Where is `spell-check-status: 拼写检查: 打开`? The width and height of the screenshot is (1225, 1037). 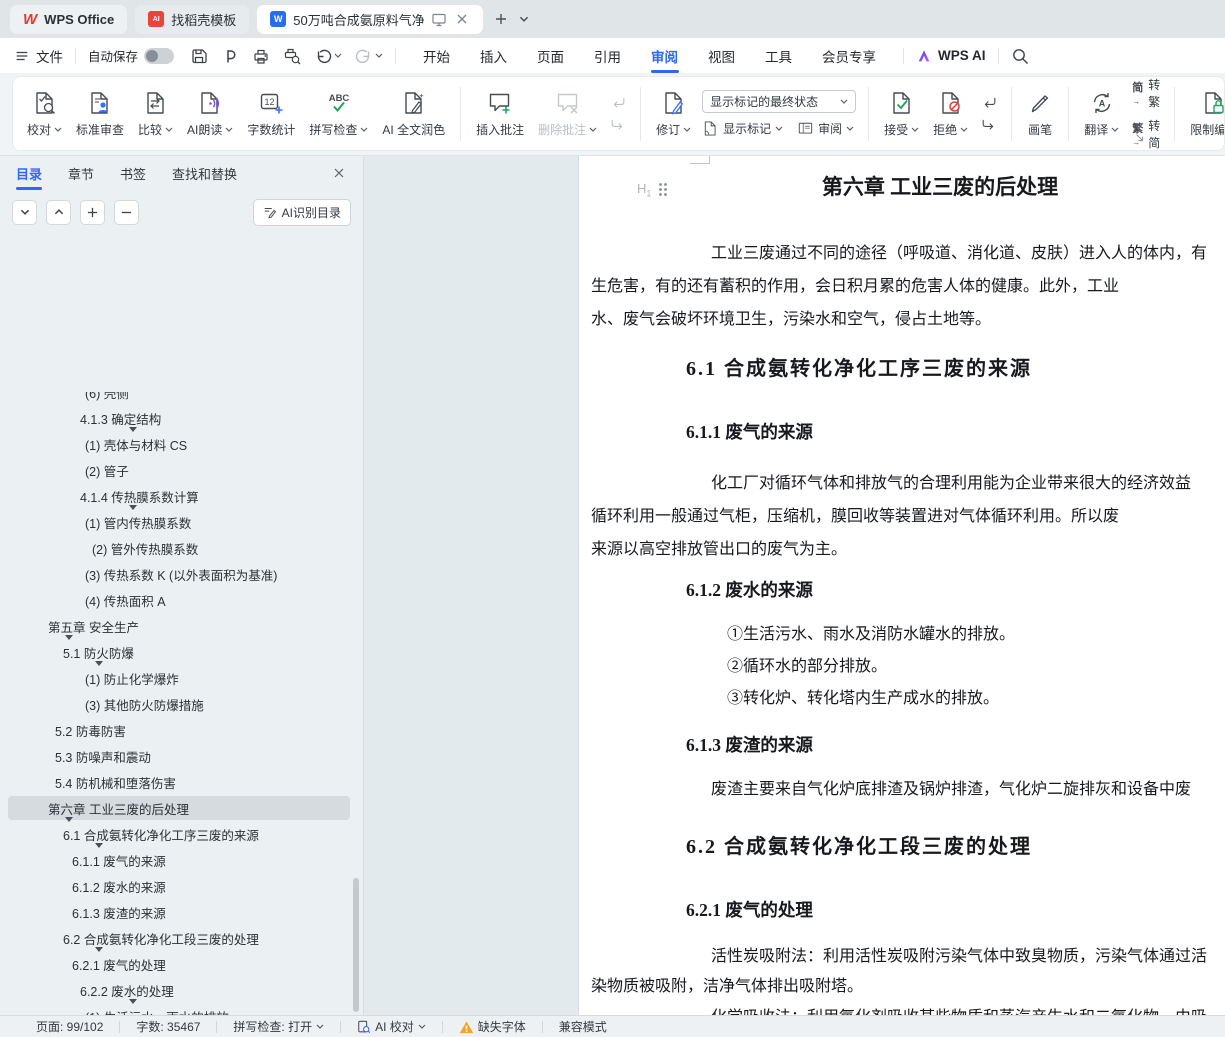 spell-check-status: 拼写检查: 打开 is located at coordinates (278, 1026).